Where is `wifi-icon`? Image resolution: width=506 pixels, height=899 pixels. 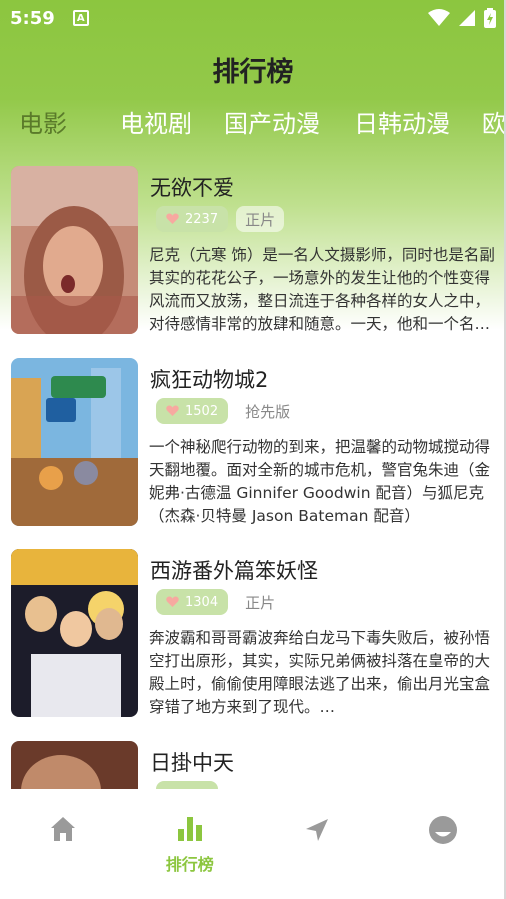 wifi-icon is located at coordinates (439, 18).